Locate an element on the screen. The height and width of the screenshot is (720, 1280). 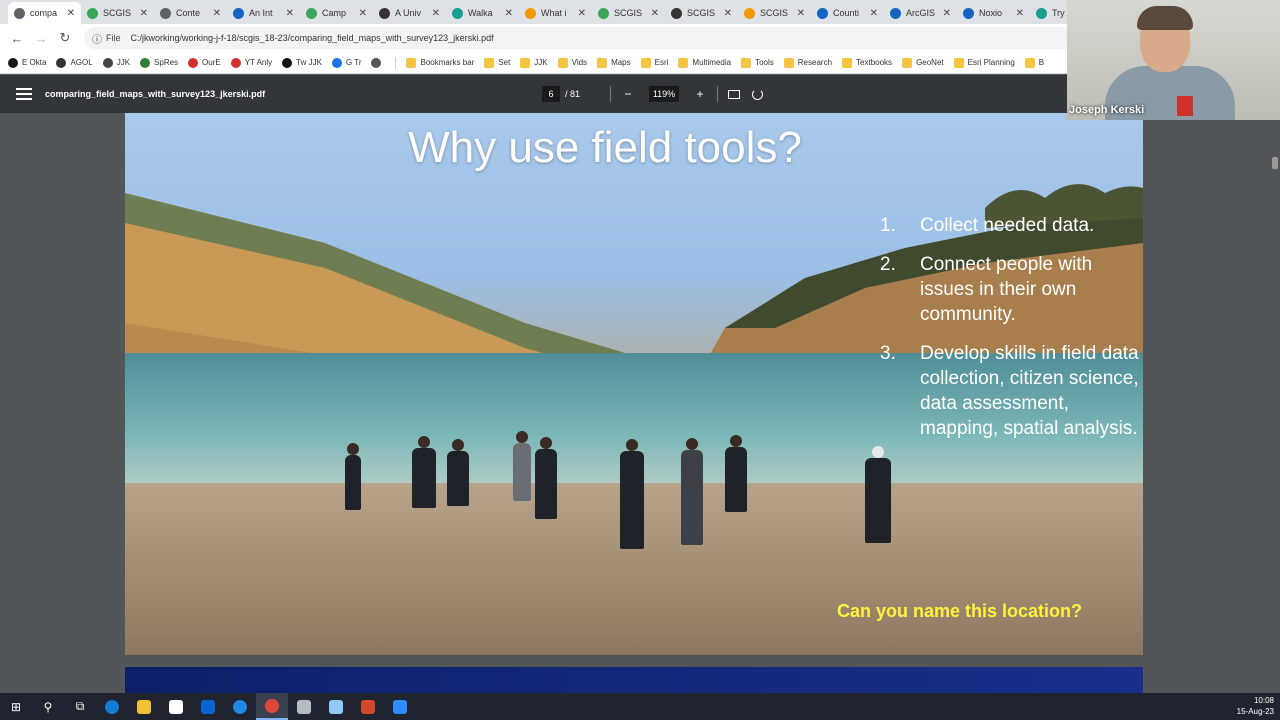
search-icon: ⚲ is located at coordinates (48, 706).